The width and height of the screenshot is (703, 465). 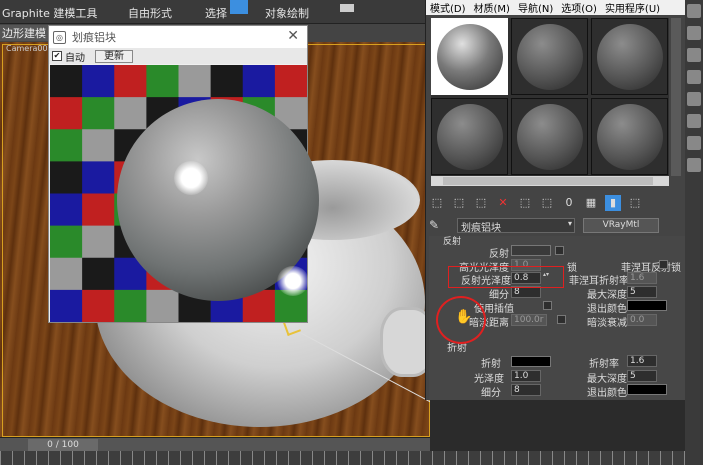 I want to click on teapot-handle, so click(x=405, y=342).